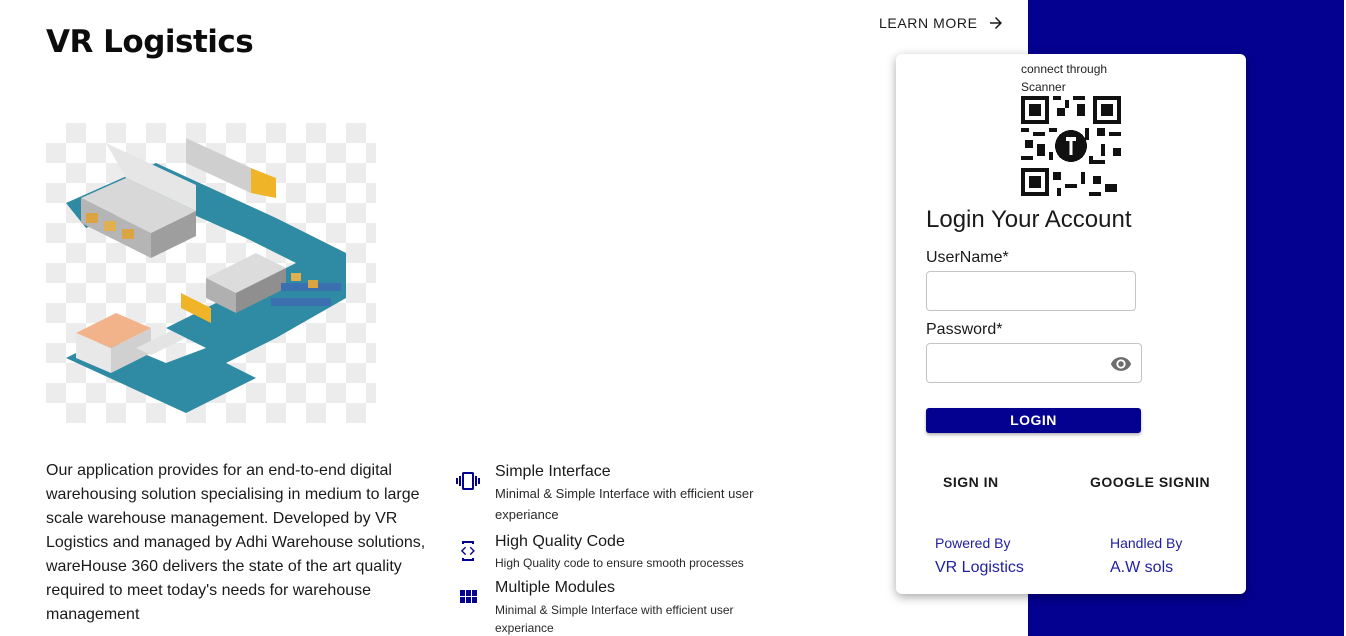  What do you see at coordinates (1029, 219) in the screenshot?
I see `login-title: Login Your Account` at bounding box center [1029, 219].